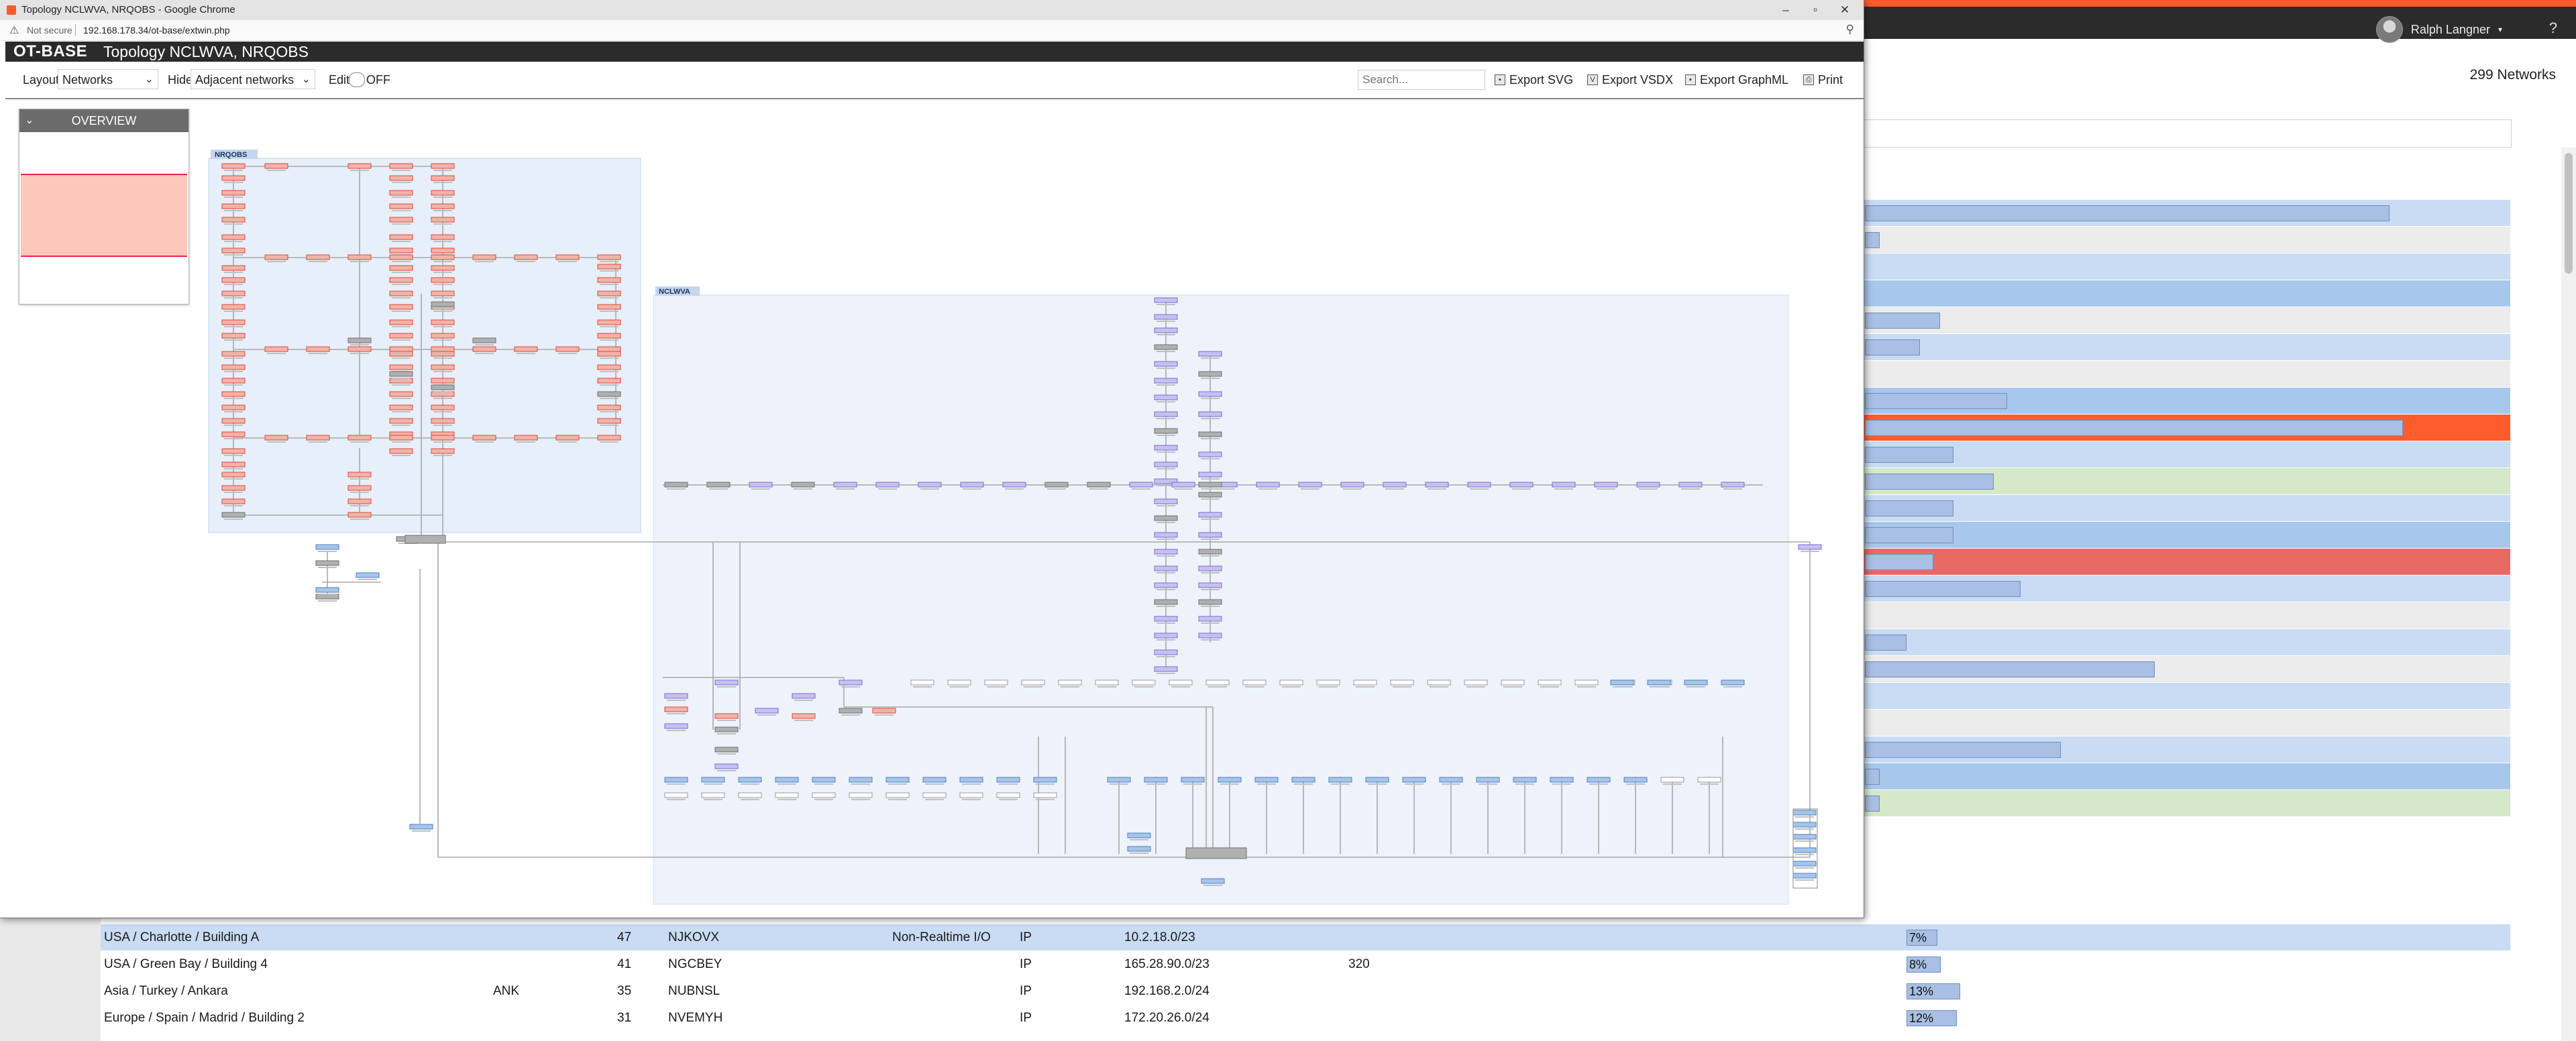 The image size is (2576, 1041). What do you see at coordinates (2187, 133) in the screenshot?
I see `filter-input` at bounding box center [2187, 133].